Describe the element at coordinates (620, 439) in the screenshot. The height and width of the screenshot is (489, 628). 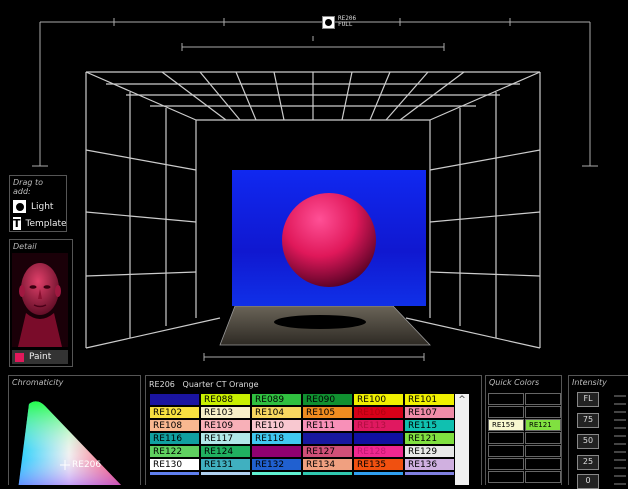
I see `intensity-slider-track` at that location.